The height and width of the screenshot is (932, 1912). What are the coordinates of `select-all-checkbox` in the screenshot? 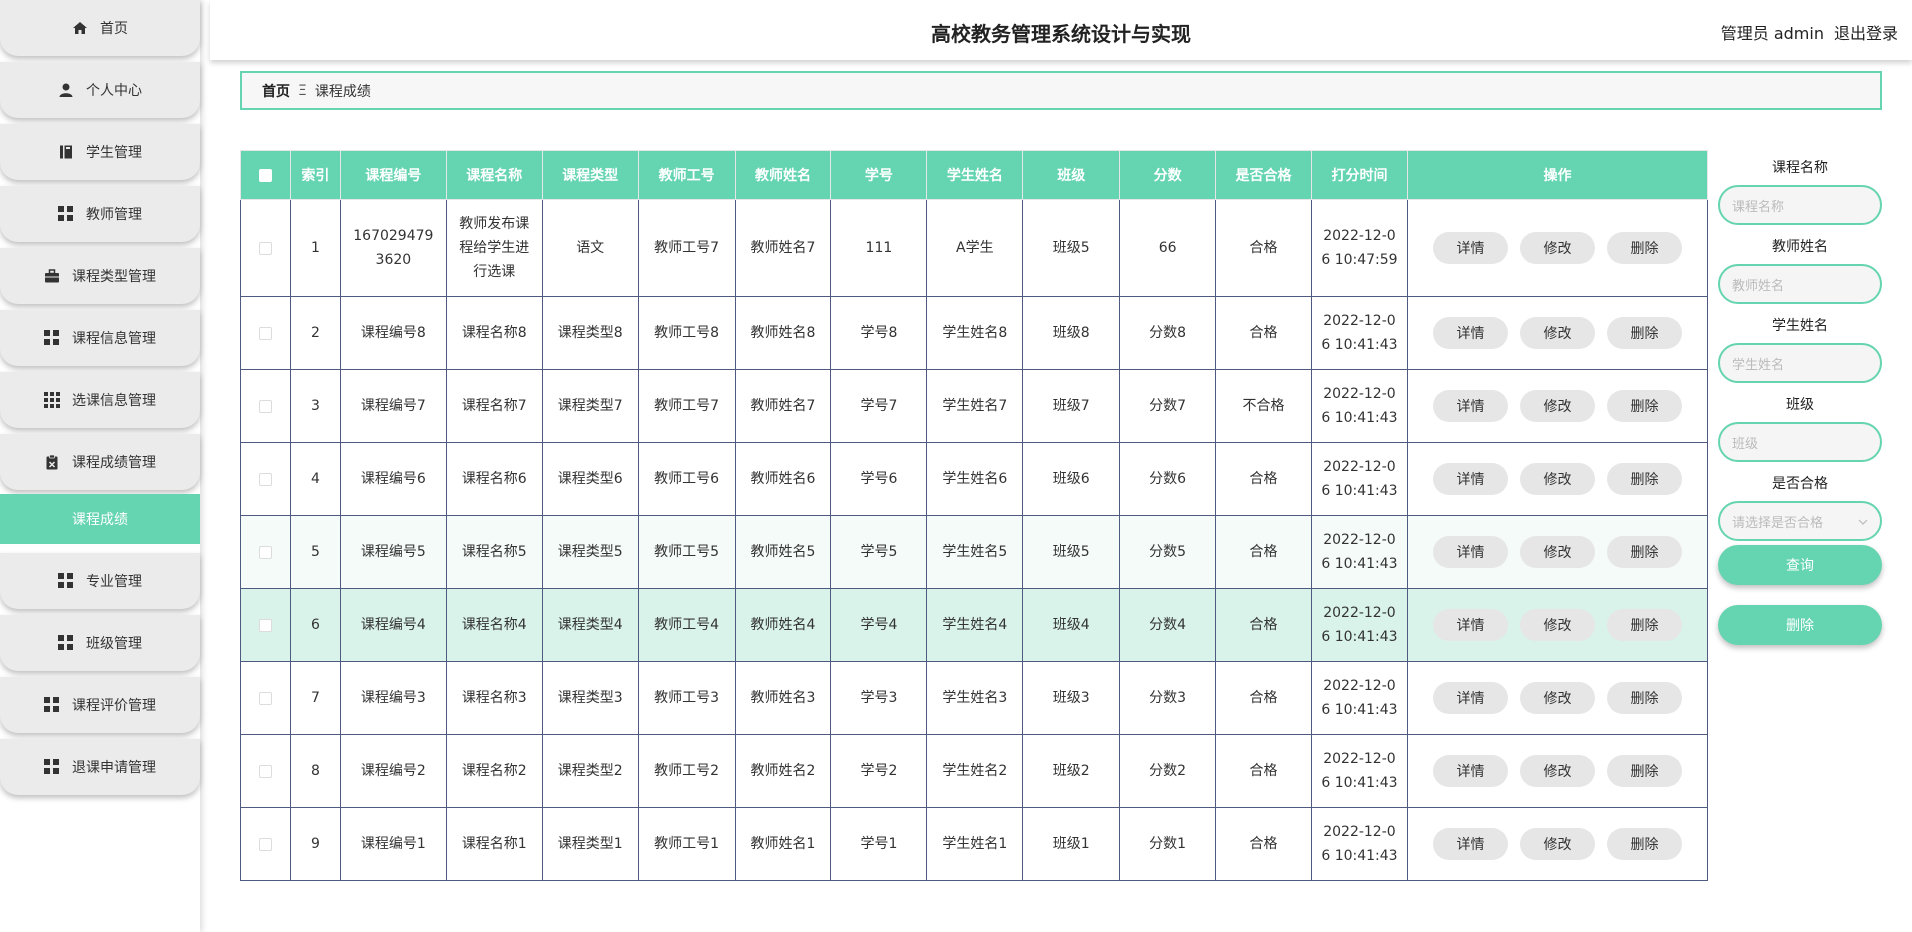 It's located at (265, 175).